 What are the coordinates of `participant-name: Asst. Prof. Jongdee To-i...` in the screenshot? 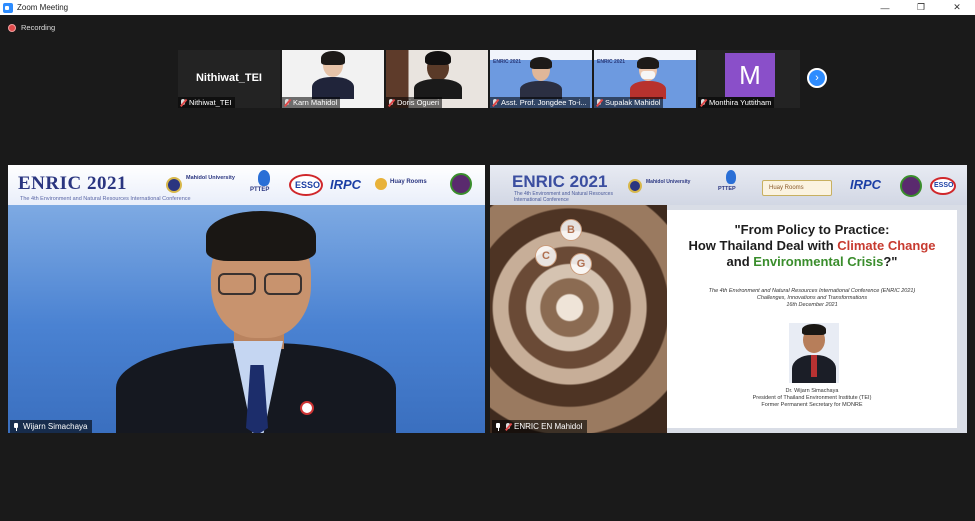 It's located at (544, 102).